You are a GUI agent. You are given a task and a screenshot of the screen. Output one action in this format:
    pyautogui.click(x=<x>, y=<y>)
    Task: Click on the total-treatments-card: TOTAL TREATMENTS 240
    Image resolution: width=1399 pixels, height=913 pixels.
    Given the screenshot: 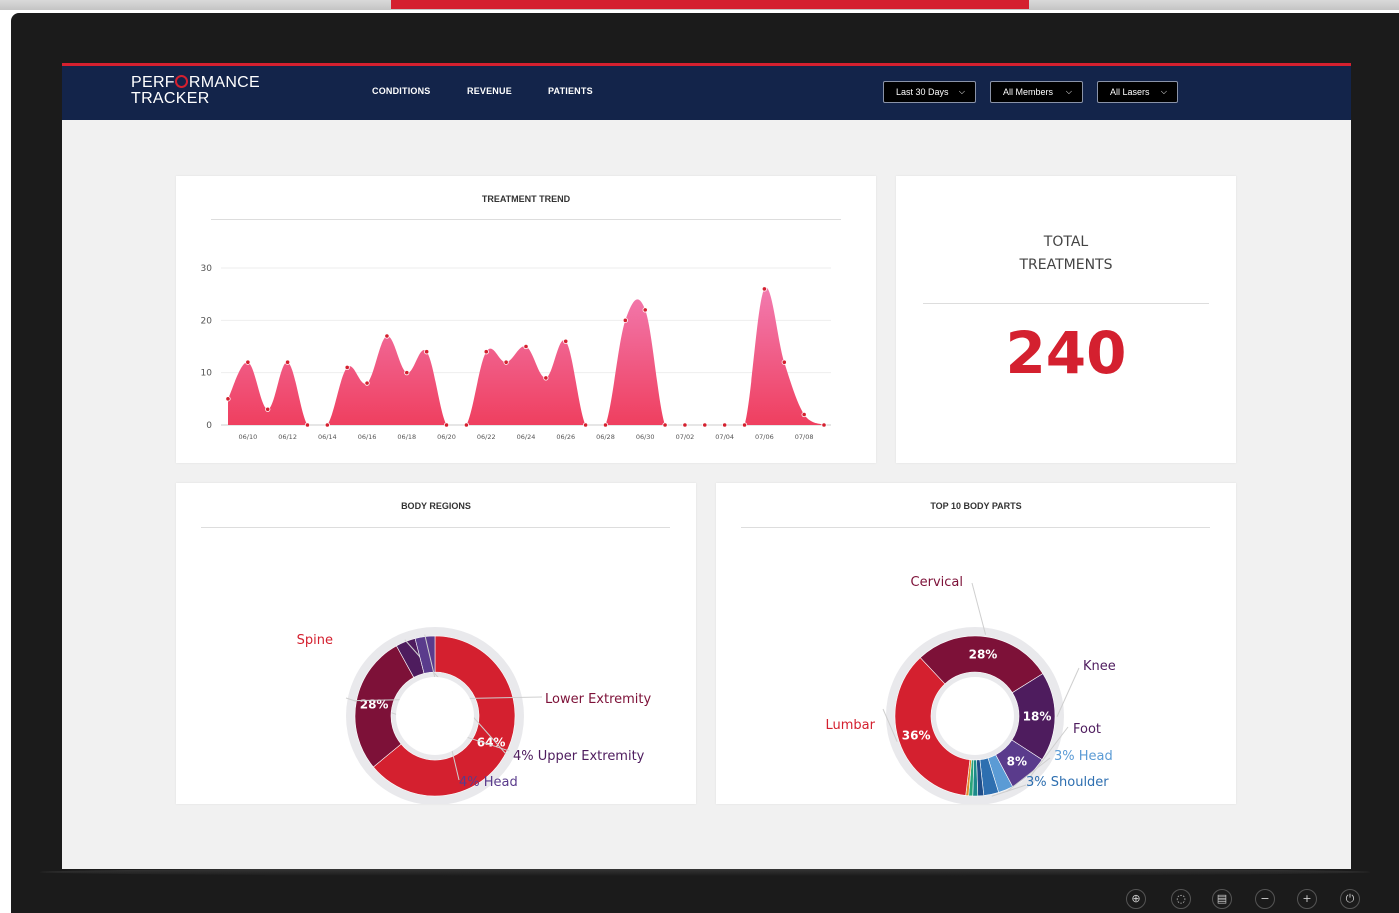 What is the action you would take?
    pyautogui.click(x=1066, y=319)
    